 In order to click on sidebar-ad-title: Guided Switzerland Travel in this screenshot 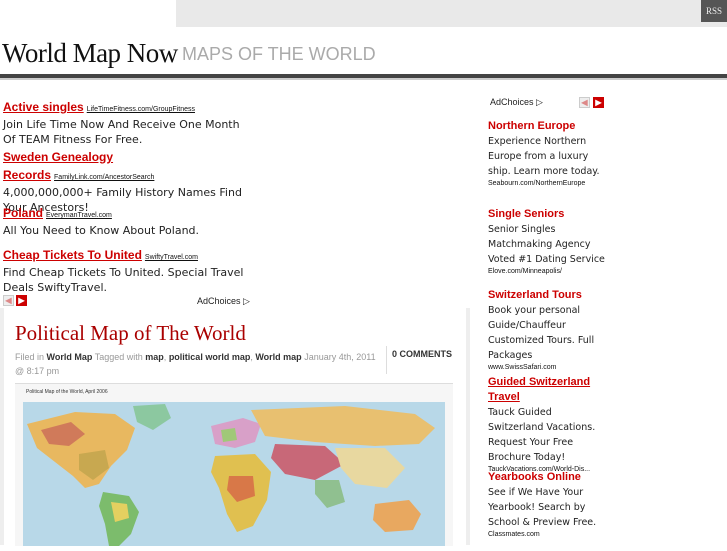, I will do `click(547, 390)`.